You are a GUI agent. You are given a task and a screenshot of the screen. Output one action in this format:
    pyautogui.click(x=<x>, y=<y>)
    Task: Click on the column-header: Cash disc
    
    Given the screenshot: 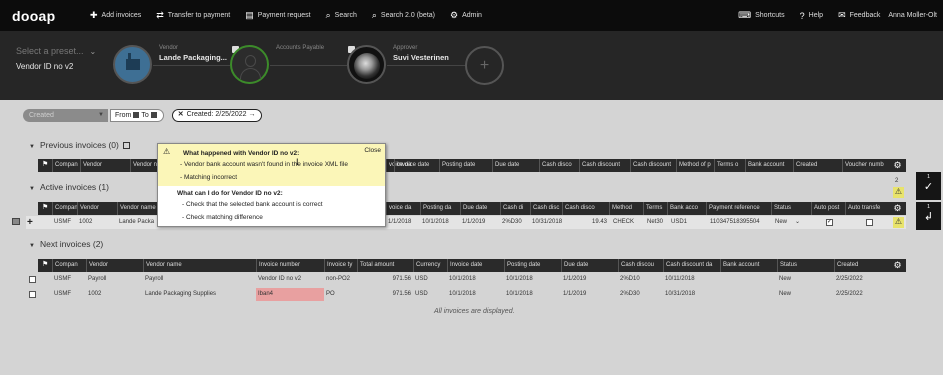 What is the action you would take?
    pyautogui.click(x=546, y=208)
    